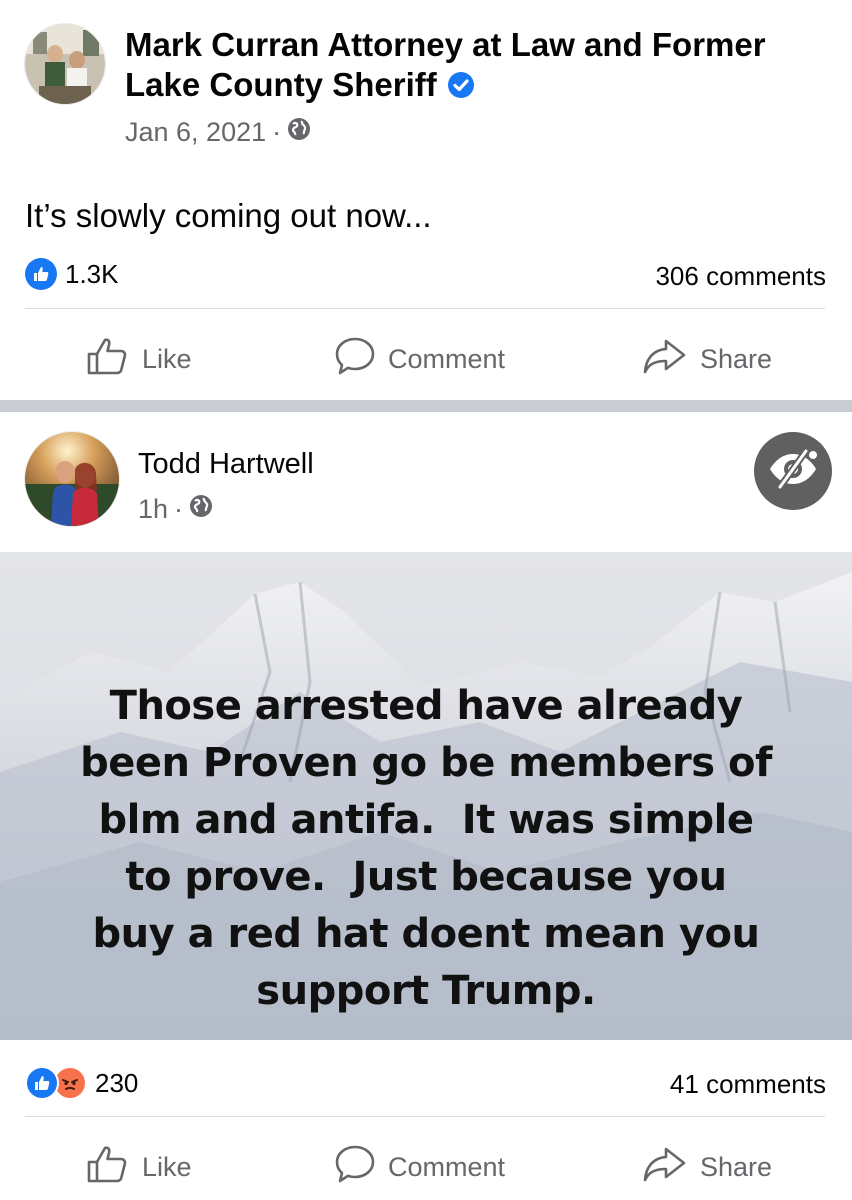  Describe the element at coordinates (426, 763) in the screenshot. I see `image-text-line: been Proven go be members of` at that location.